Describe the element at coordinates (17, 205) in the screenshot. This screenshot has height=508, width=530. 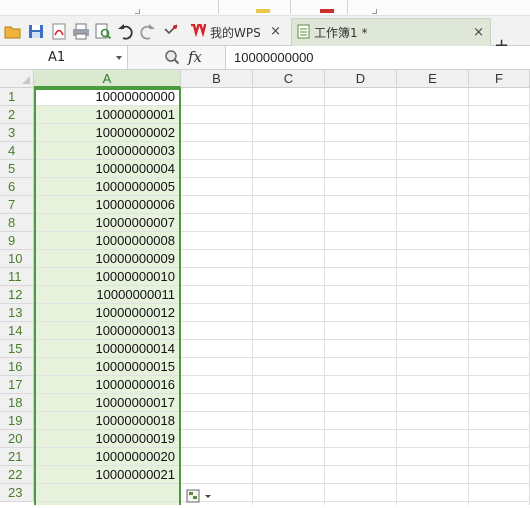
I see `row-header-7: 7` at that location.